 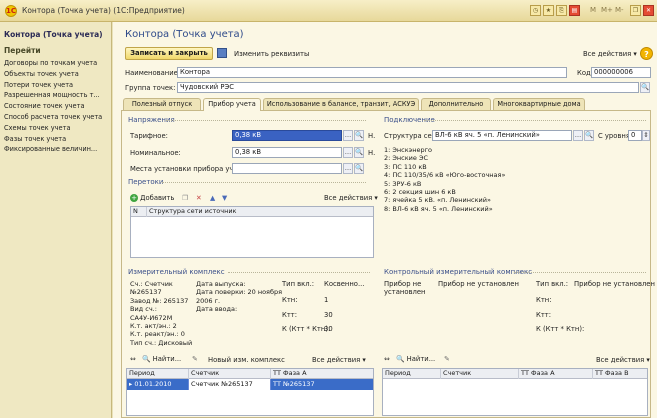 I want to click on nav-item: Схемы точек учета, so click(x=57, y=128).